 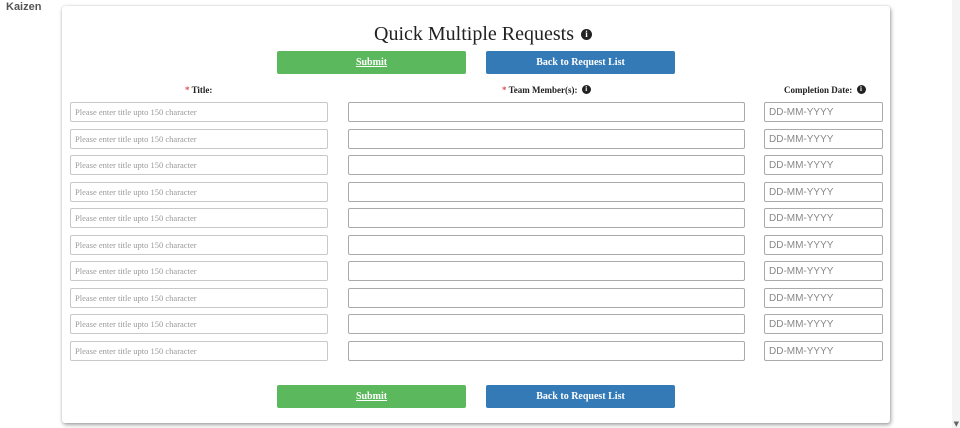 I want to click on scroll-down-arrow-icon: ▼, so click(x=956, y=424).